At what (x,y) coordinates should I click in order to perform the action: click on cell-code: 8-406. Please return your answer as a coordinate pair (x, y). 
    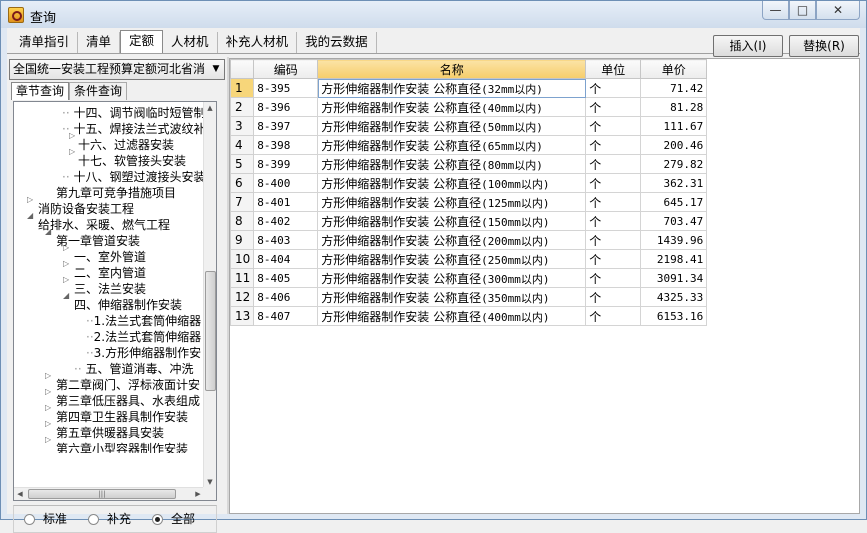
    Looking at the image, I should click on (286, 297).